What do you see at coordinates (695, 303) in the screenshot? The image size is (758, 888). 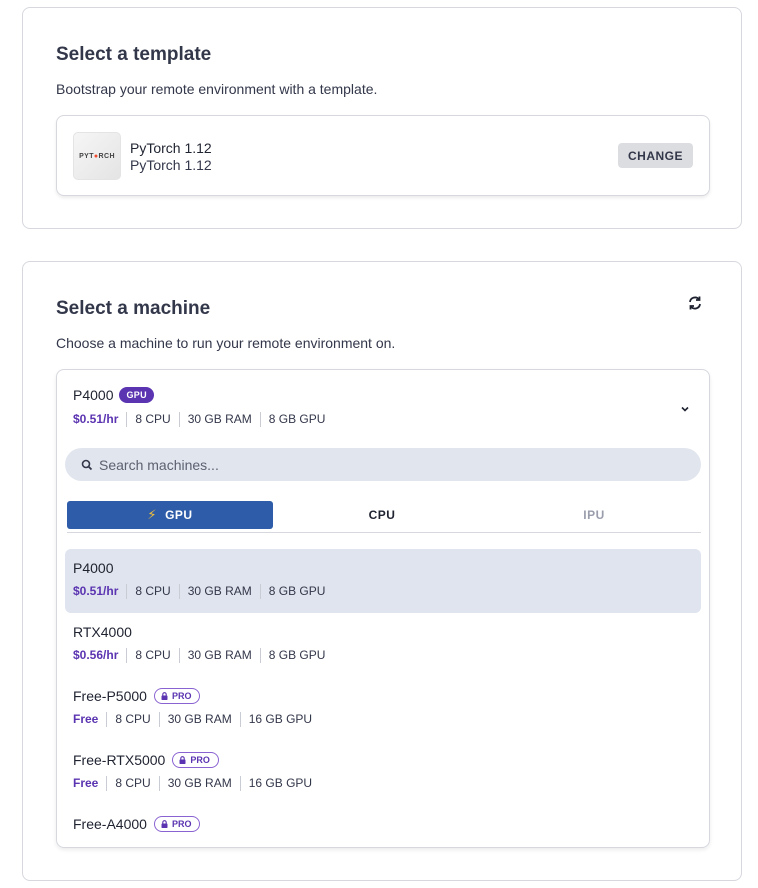 I see `refresh-icon` at bounding box center [695, 303].